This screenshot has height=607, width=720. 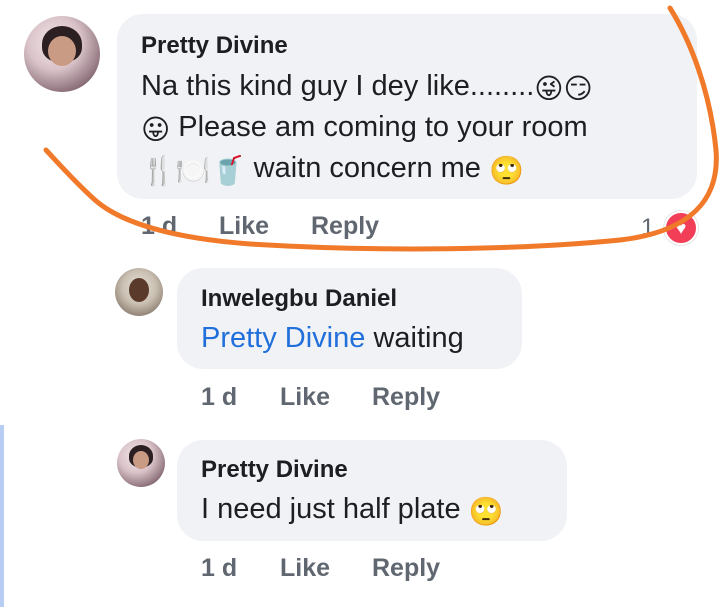 What do you see at coordinates (193, 170) in the screenshot?
I see `food-drink-emoji-icon: 🍴🍽️🥤` at bounding box center [193, 170].